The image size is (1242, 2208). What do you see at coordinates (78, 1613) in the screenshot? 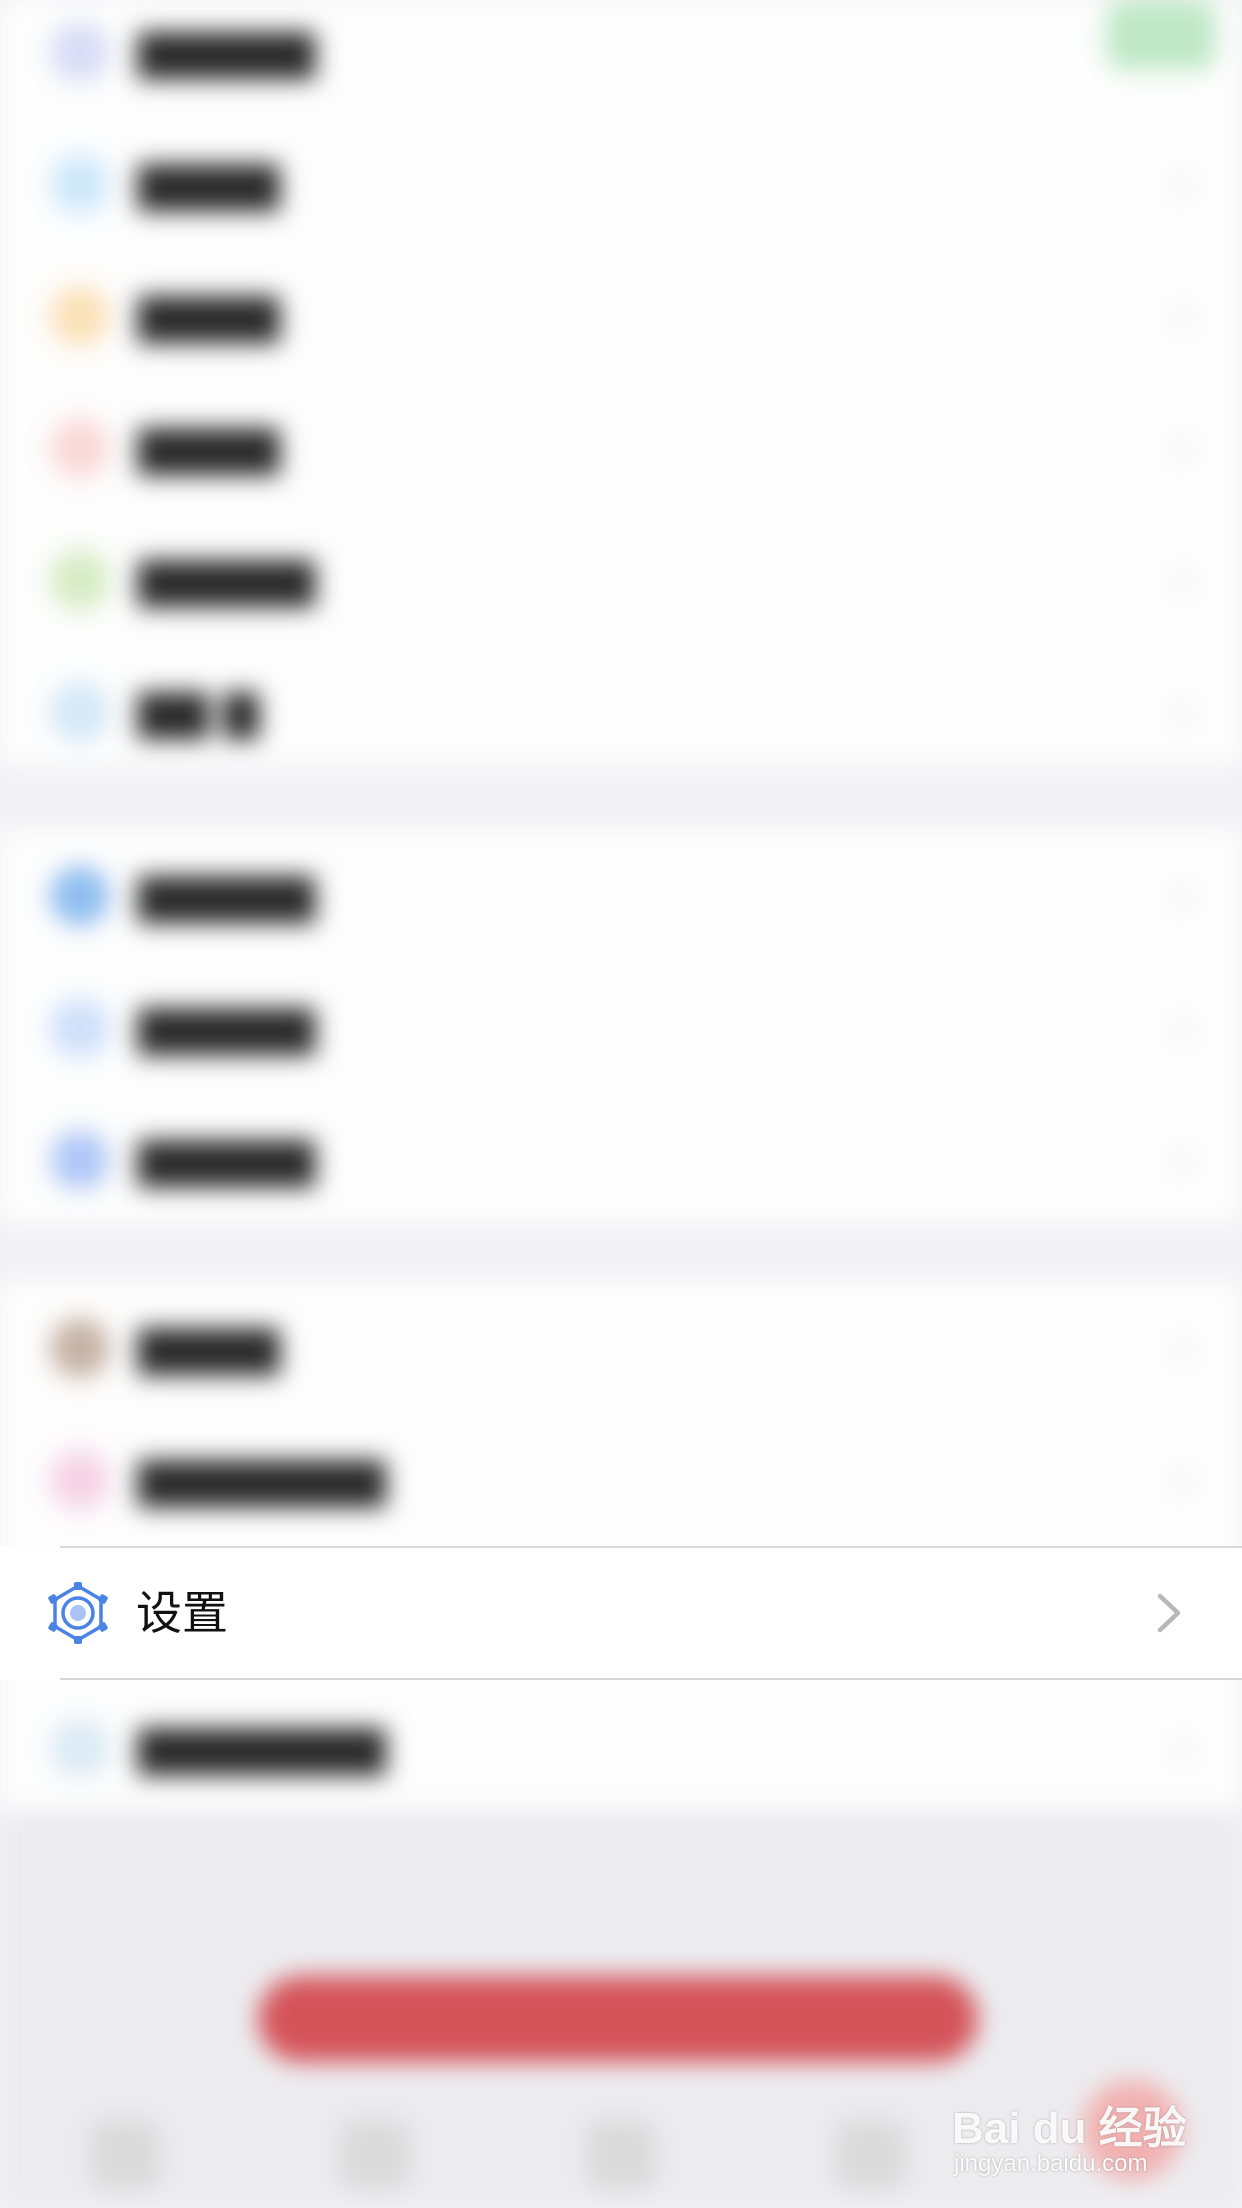
I see `gear-icon` at bounding box center [78, 1613].